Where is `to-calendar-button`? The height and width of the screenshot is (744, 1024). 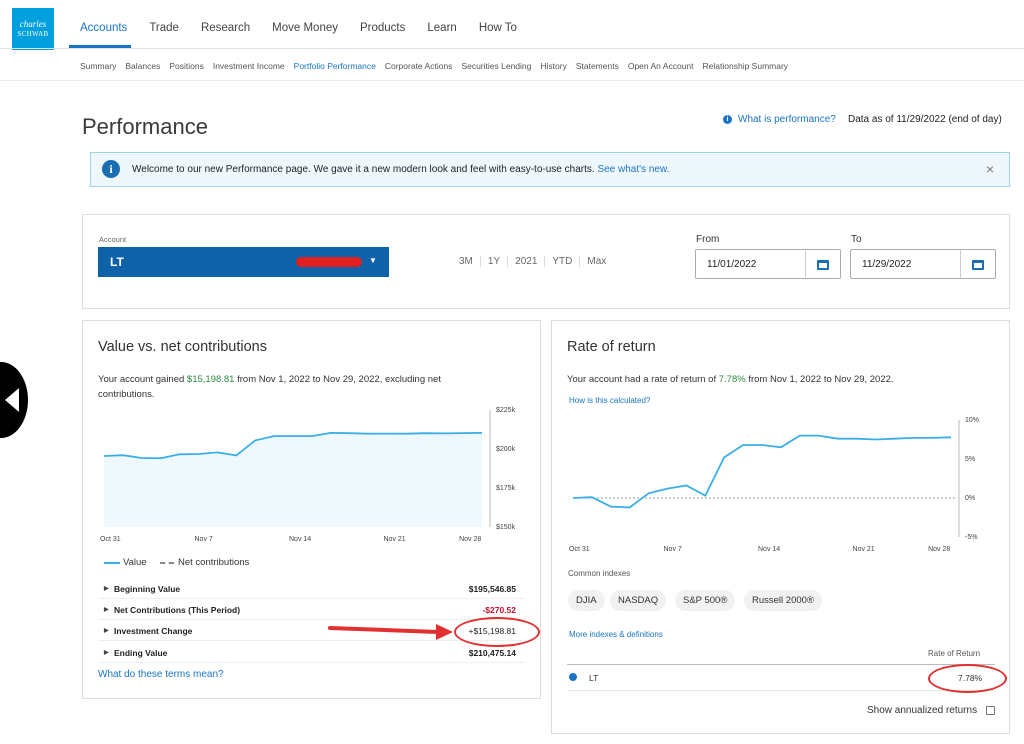 to-calendar-button is located at coordinates (978, 264).